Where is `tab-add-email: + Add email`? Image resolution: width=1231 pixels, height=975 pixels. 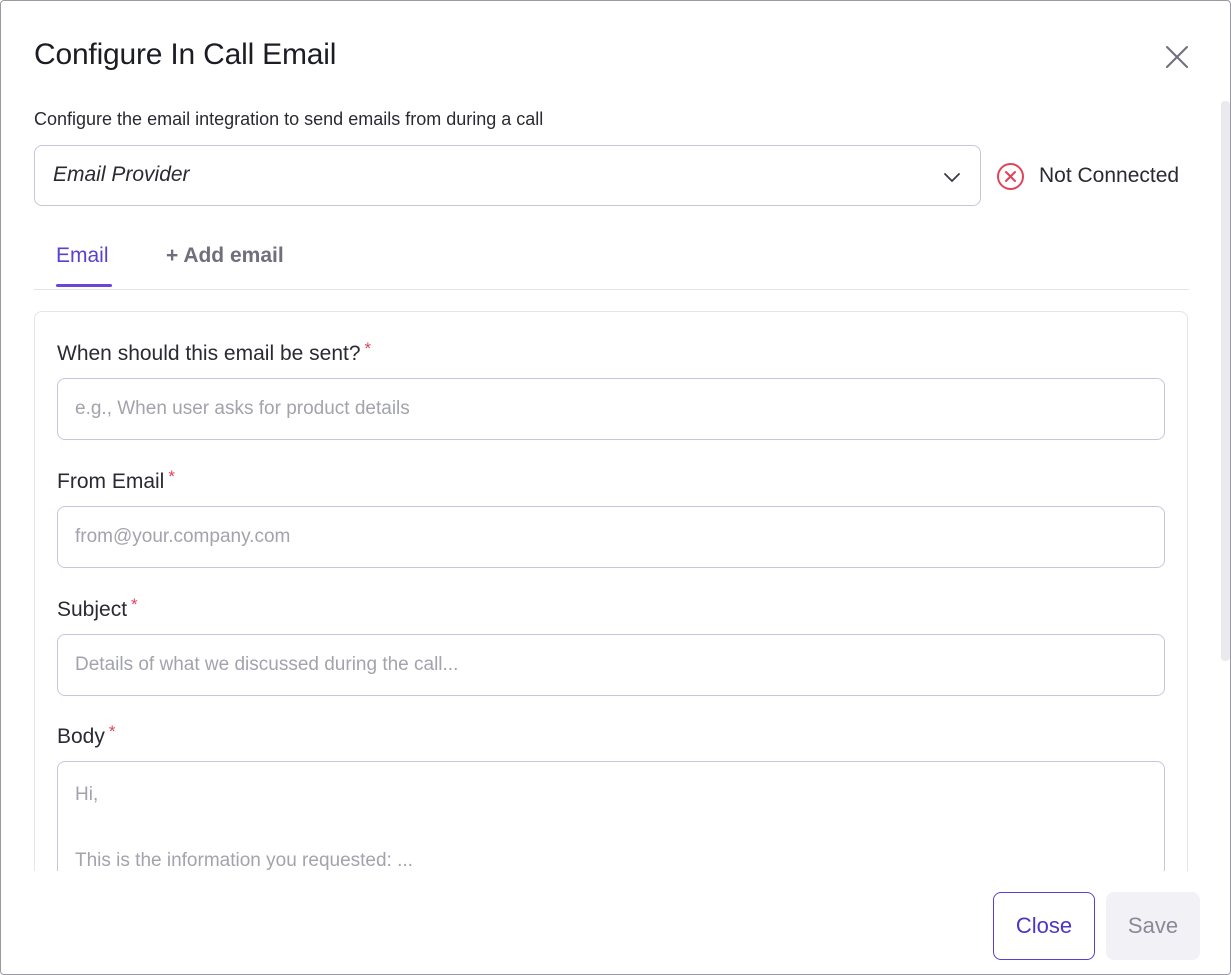 tab-add-email: + Add email is located at coordinates (225, 256).